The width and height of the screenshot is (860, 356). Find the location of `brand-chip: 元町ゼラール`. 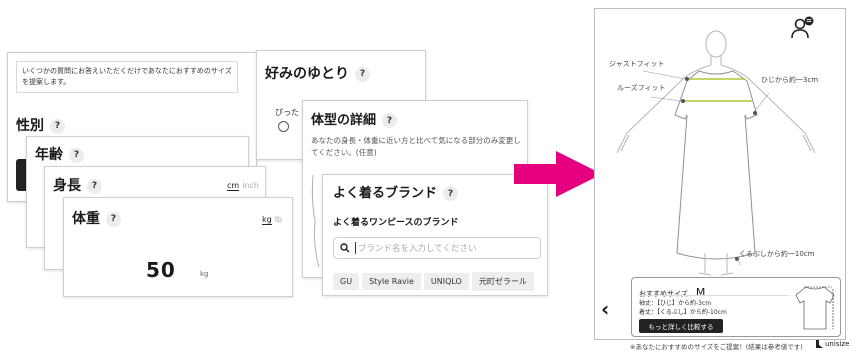

brand-chip: 元町ゼラール is located at coordinates (502, 281).